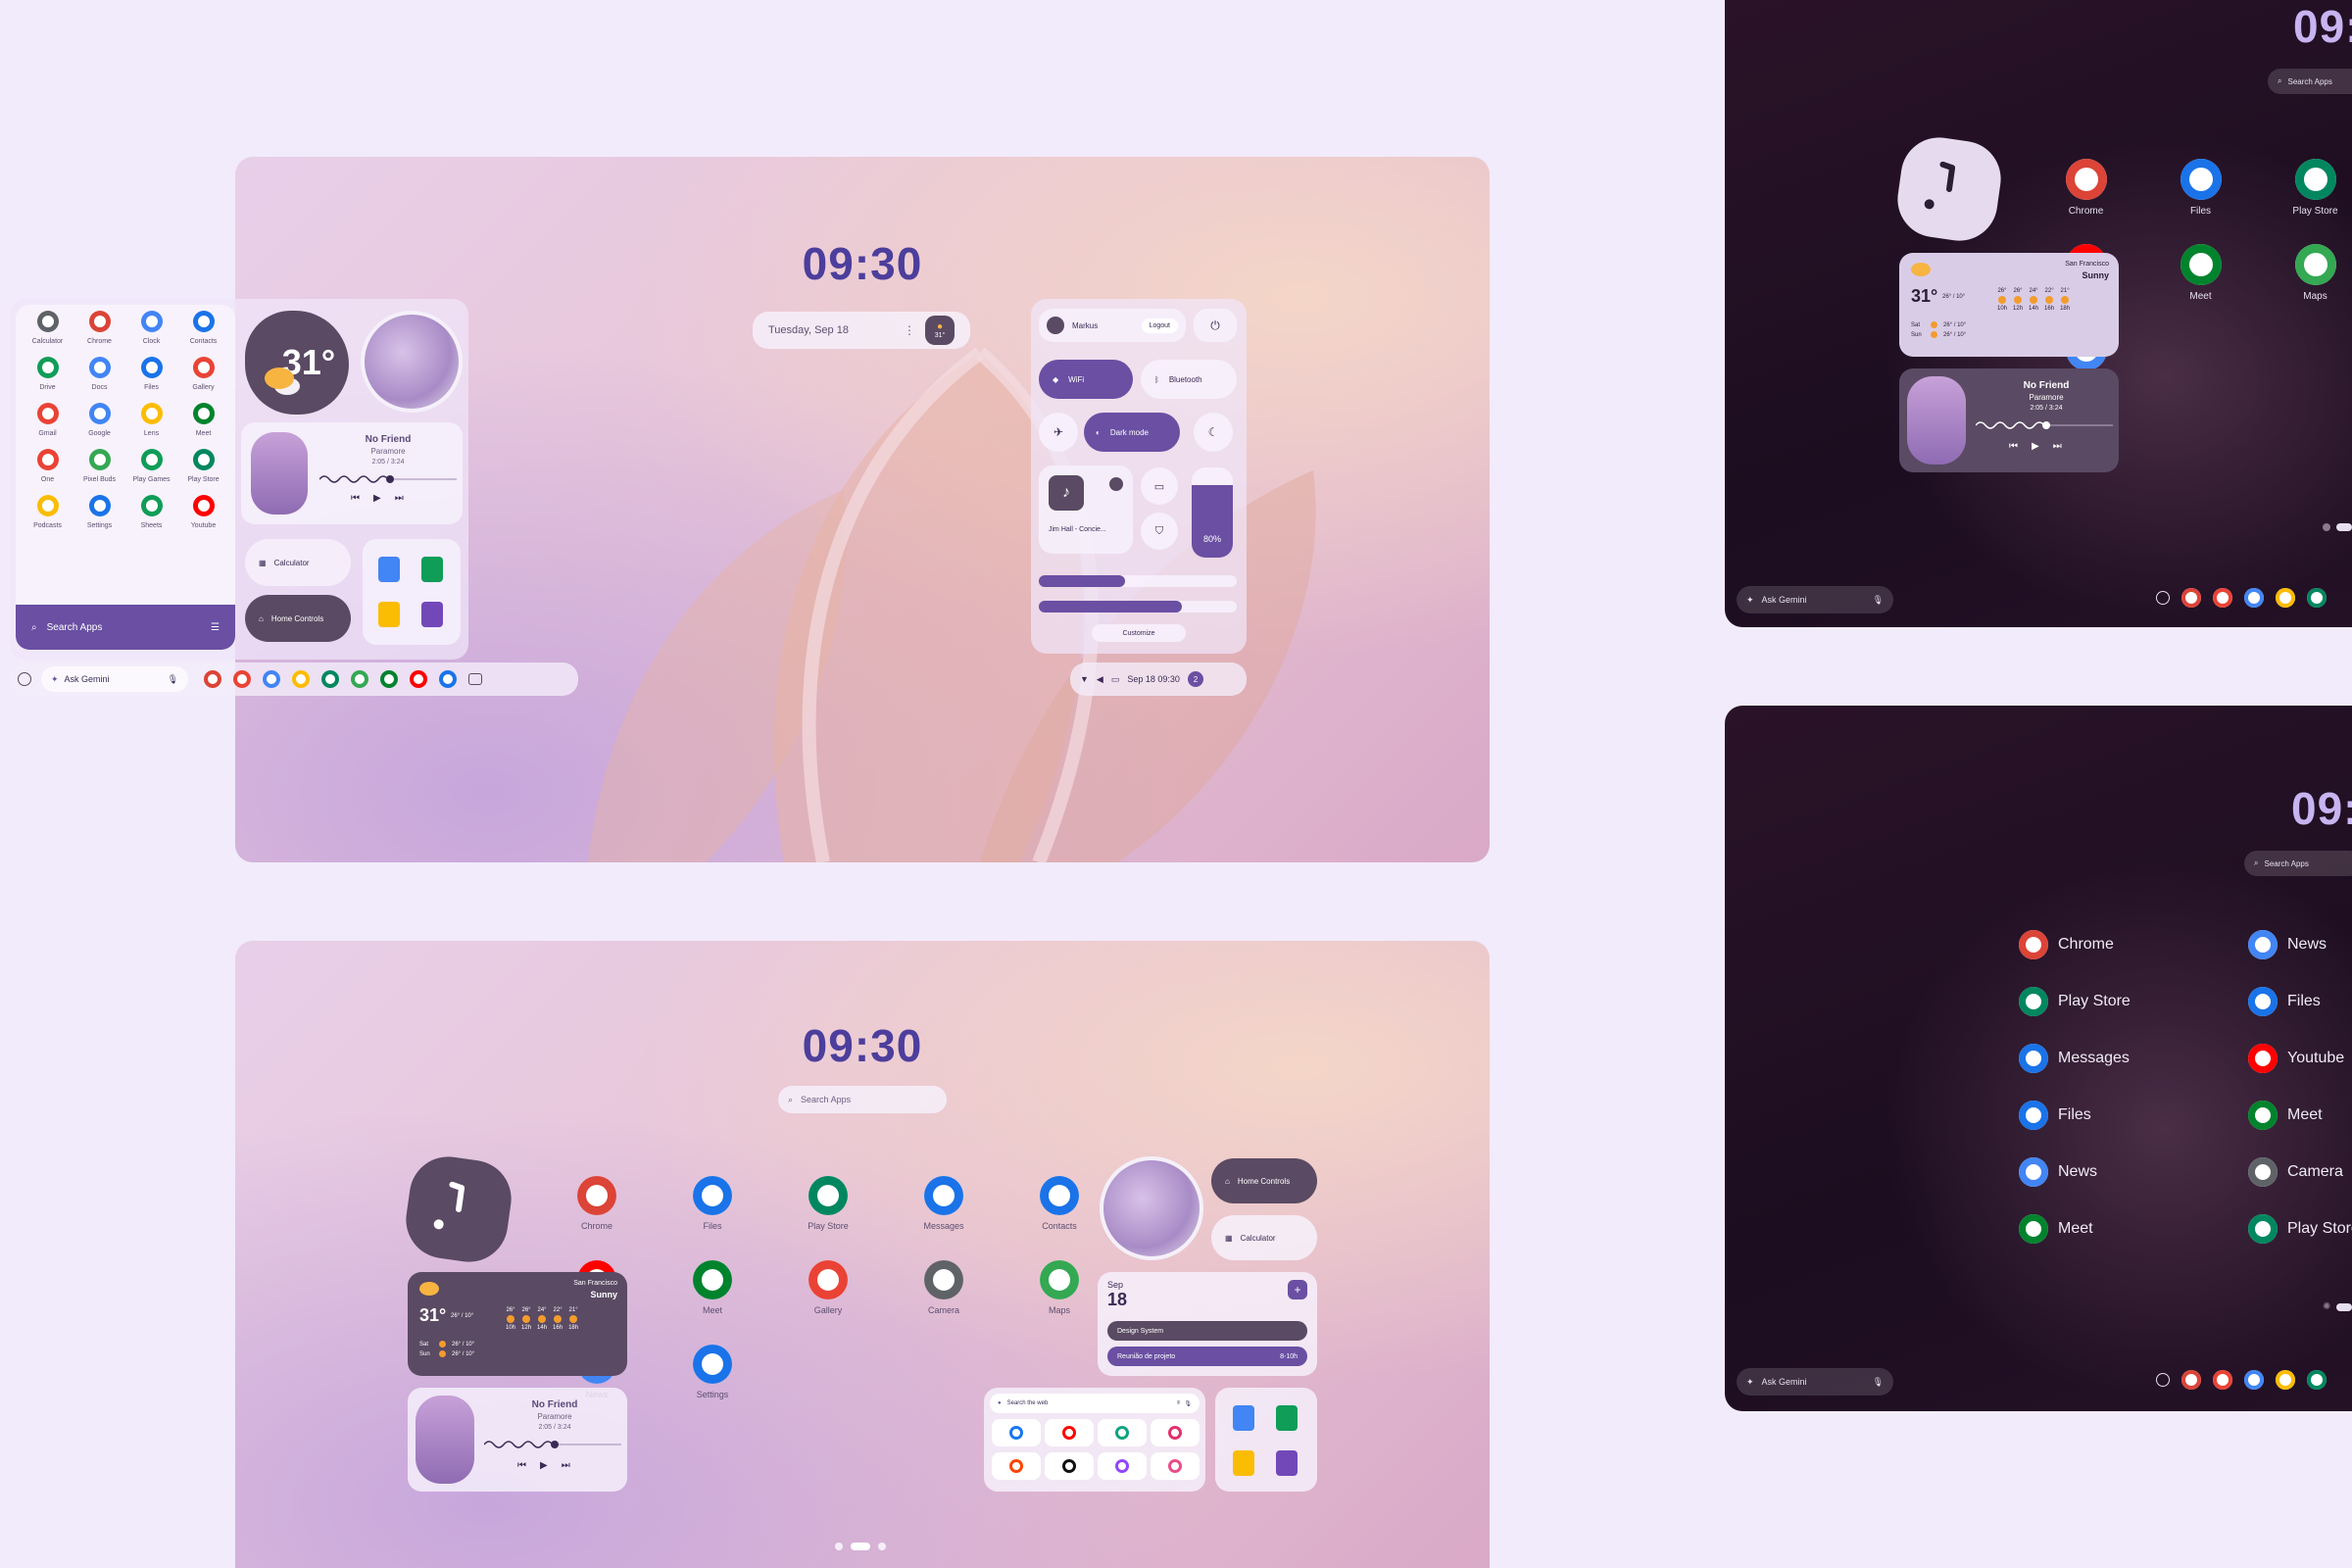 Image resolution: width=2352 pixels, height=1568 pixels. What do you see at coordinates (1086, 379) in the screenshot?
I see `wifi-toggle: ◆ WiFi` at bounding box center [1086, 379].